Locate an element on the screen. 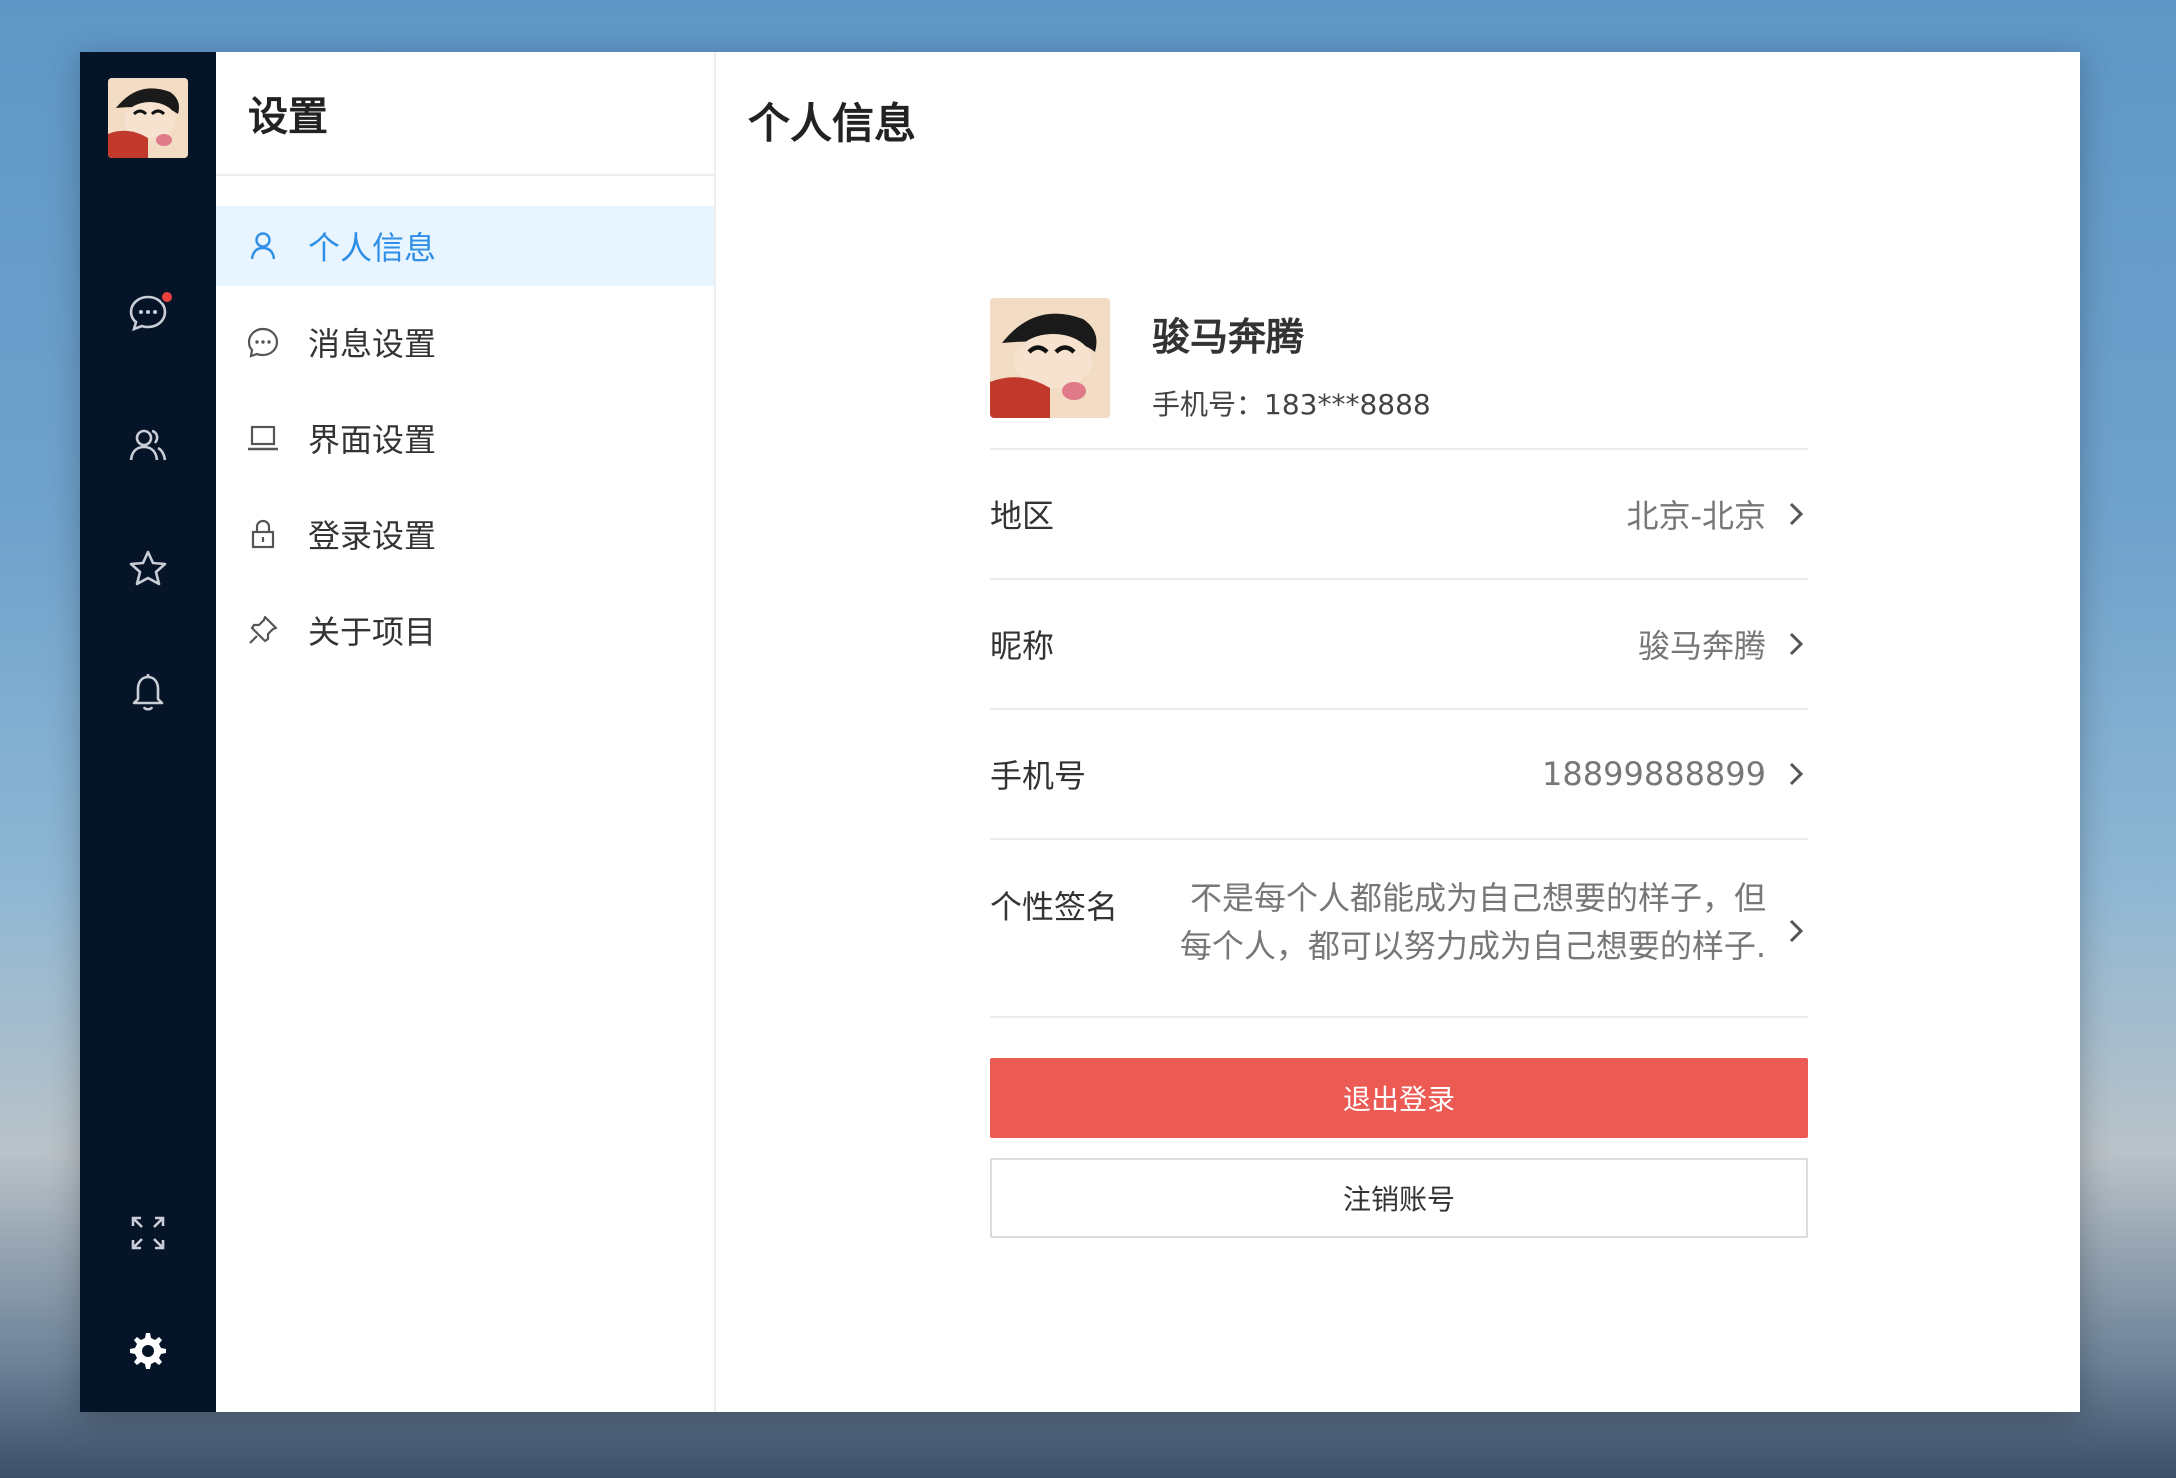 The height and width of the screenshot is (1478, 2176). profile-phone: 手机号：183***8888 is located at coordinates (1291, 404).